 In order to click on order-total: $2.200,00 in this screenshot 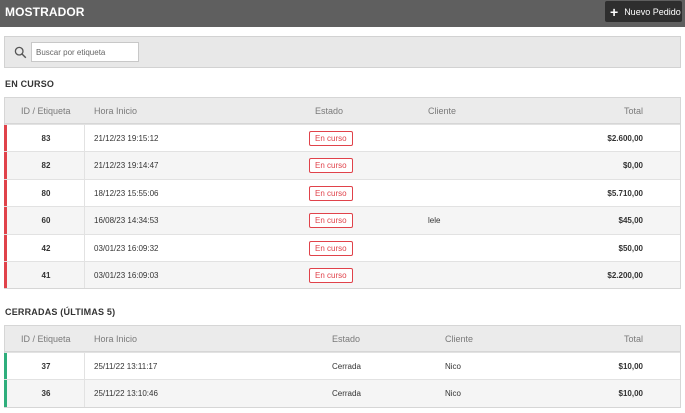, I will do `click(625, 275)`.